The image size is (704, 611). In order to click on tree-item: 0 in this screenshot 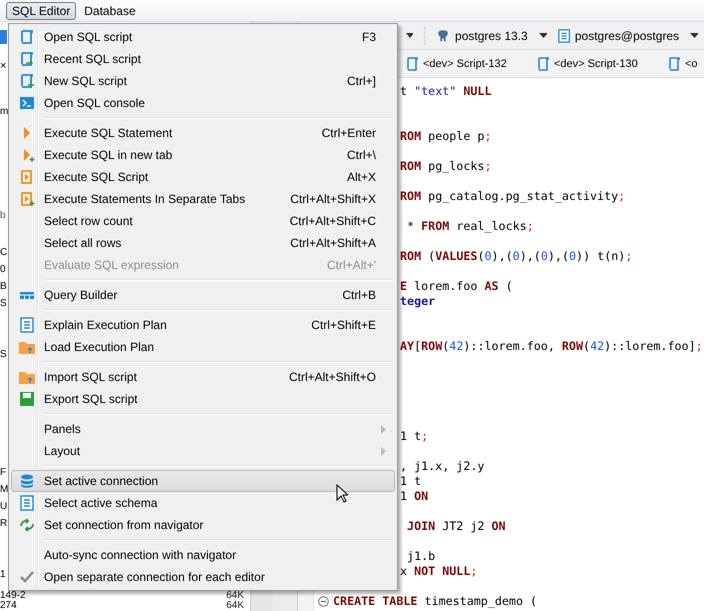, I will do `click(3, 269)`.